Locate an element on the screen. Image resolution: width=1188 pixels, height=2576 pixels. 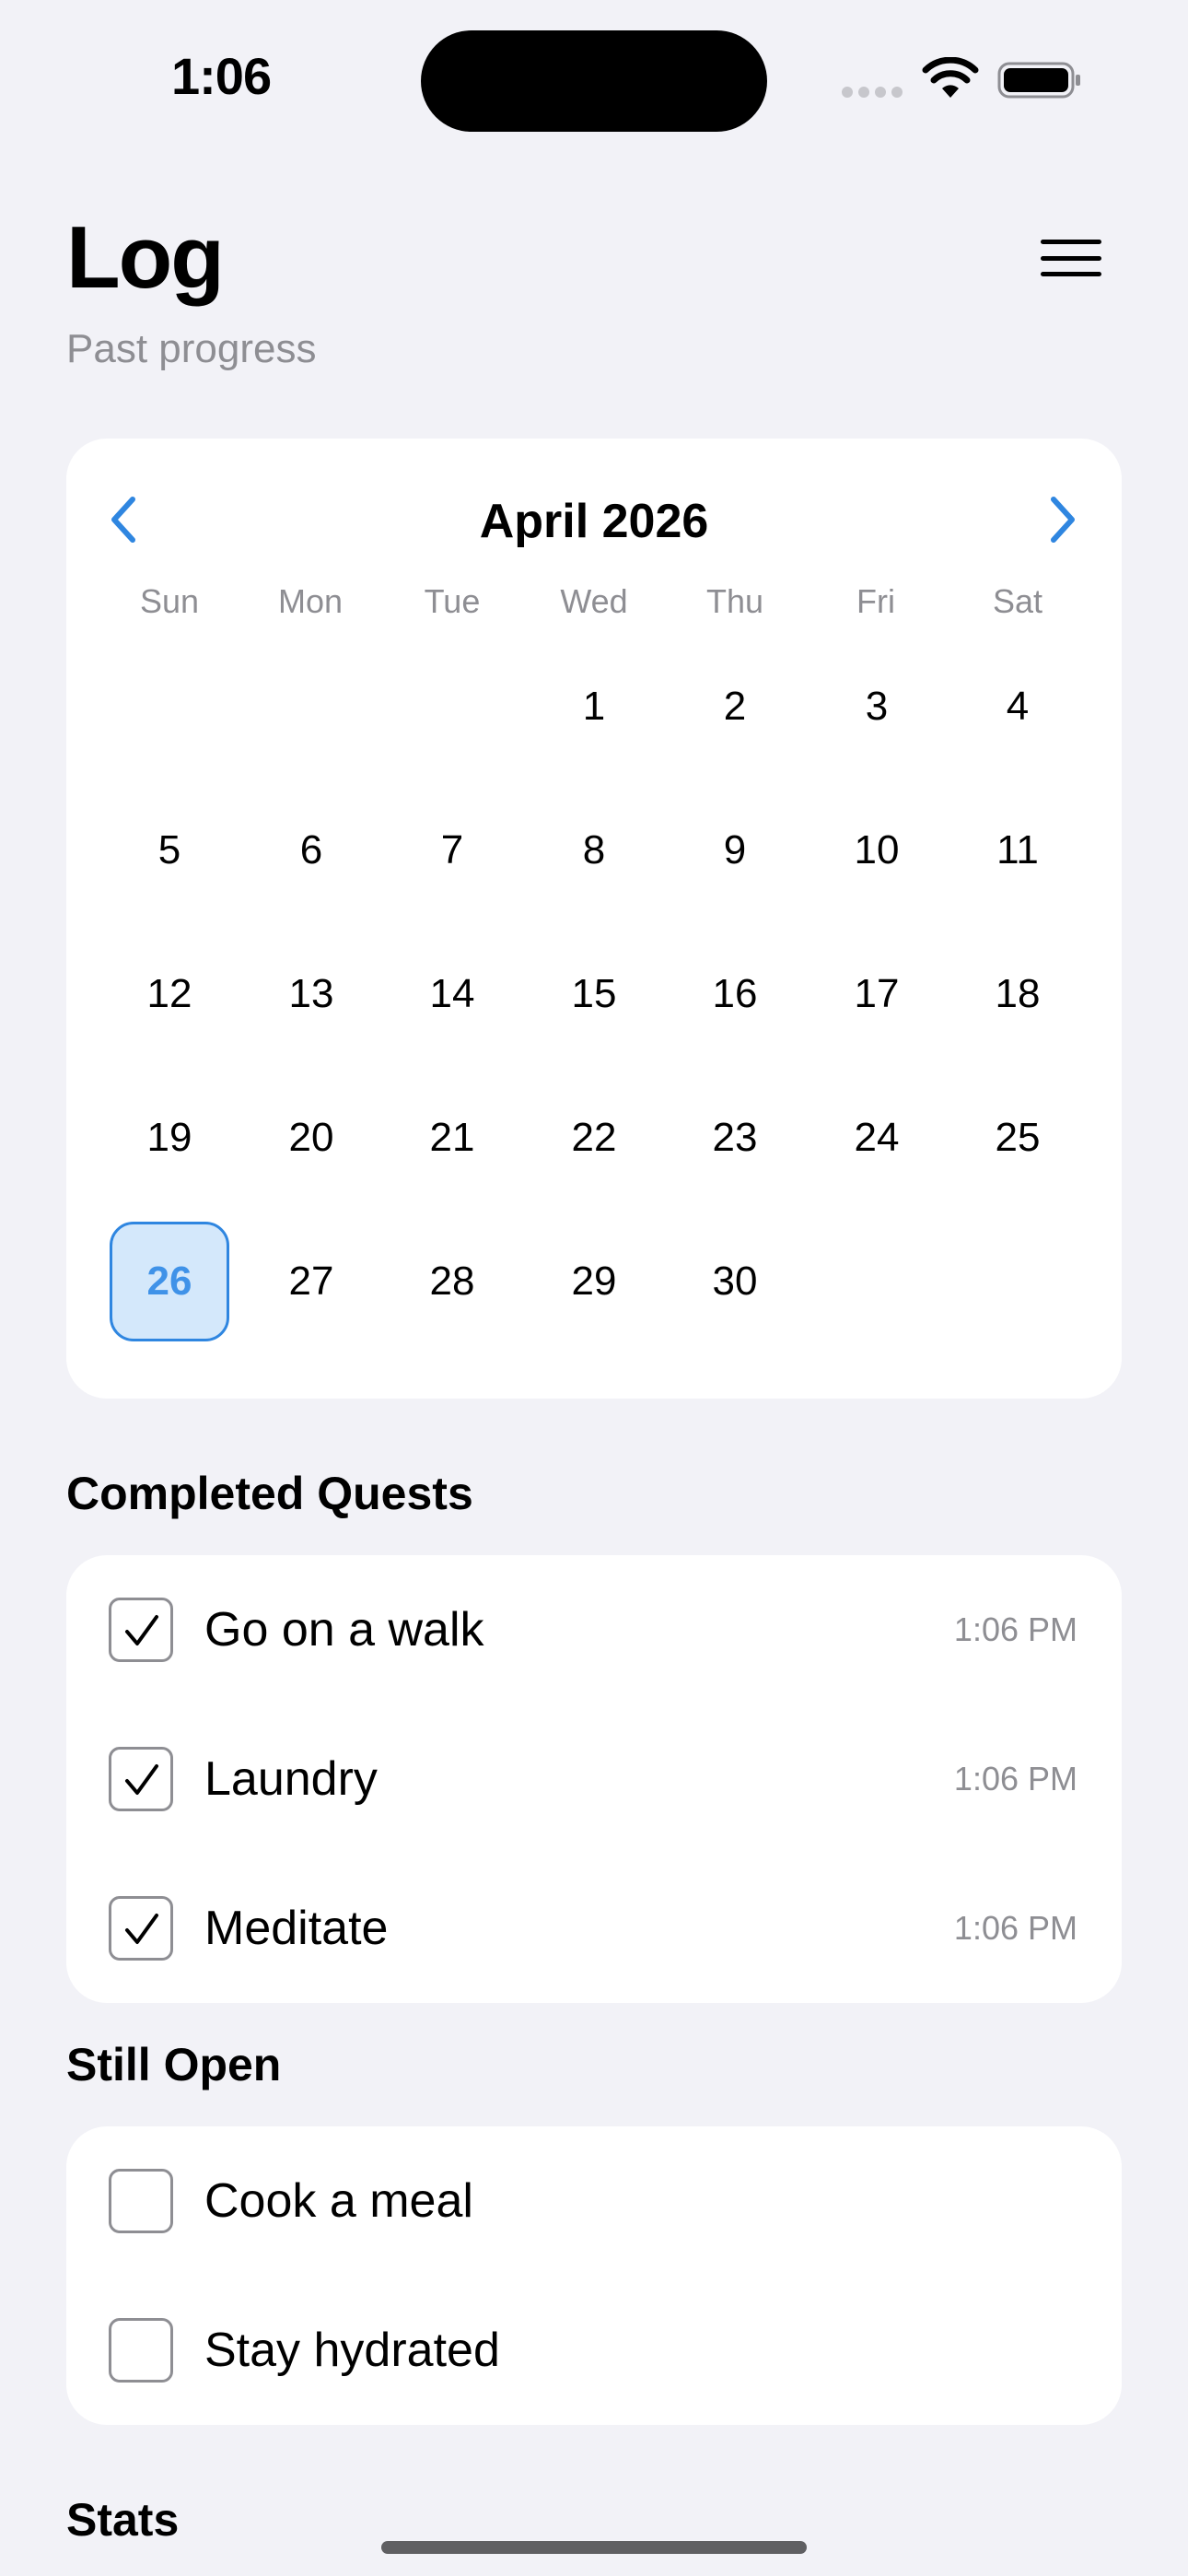
calendar-day: 2 is located at coordinates (735, 707).